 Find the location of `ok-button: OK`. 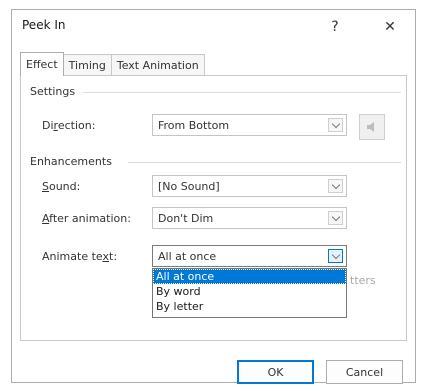

ok-button: OK is located at coordinates (275, 372).